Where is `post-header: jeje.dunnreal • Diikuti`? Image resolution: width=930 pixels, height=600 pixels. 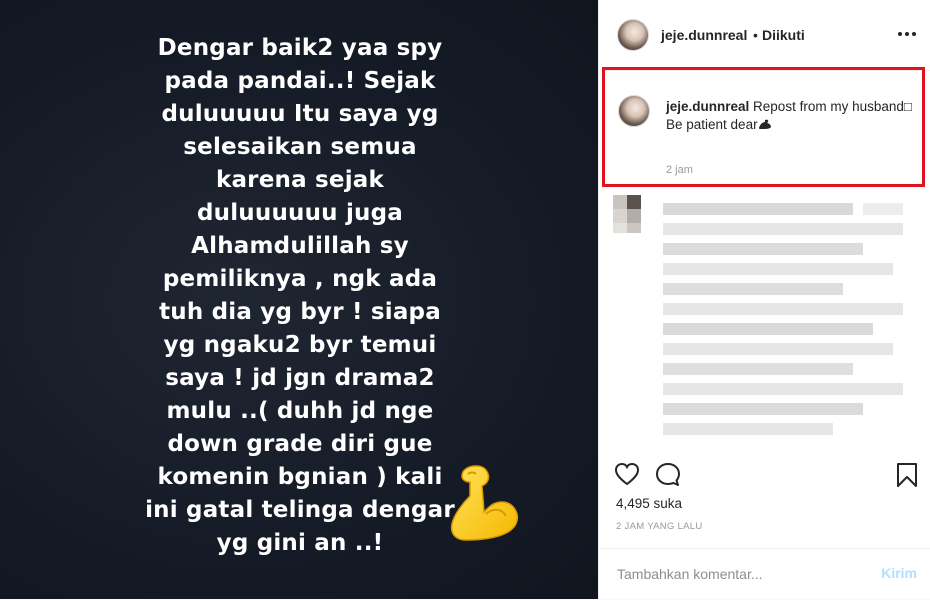 post-header: jeje.dunnreal • Diikuti is located at coordinates (764, 35).